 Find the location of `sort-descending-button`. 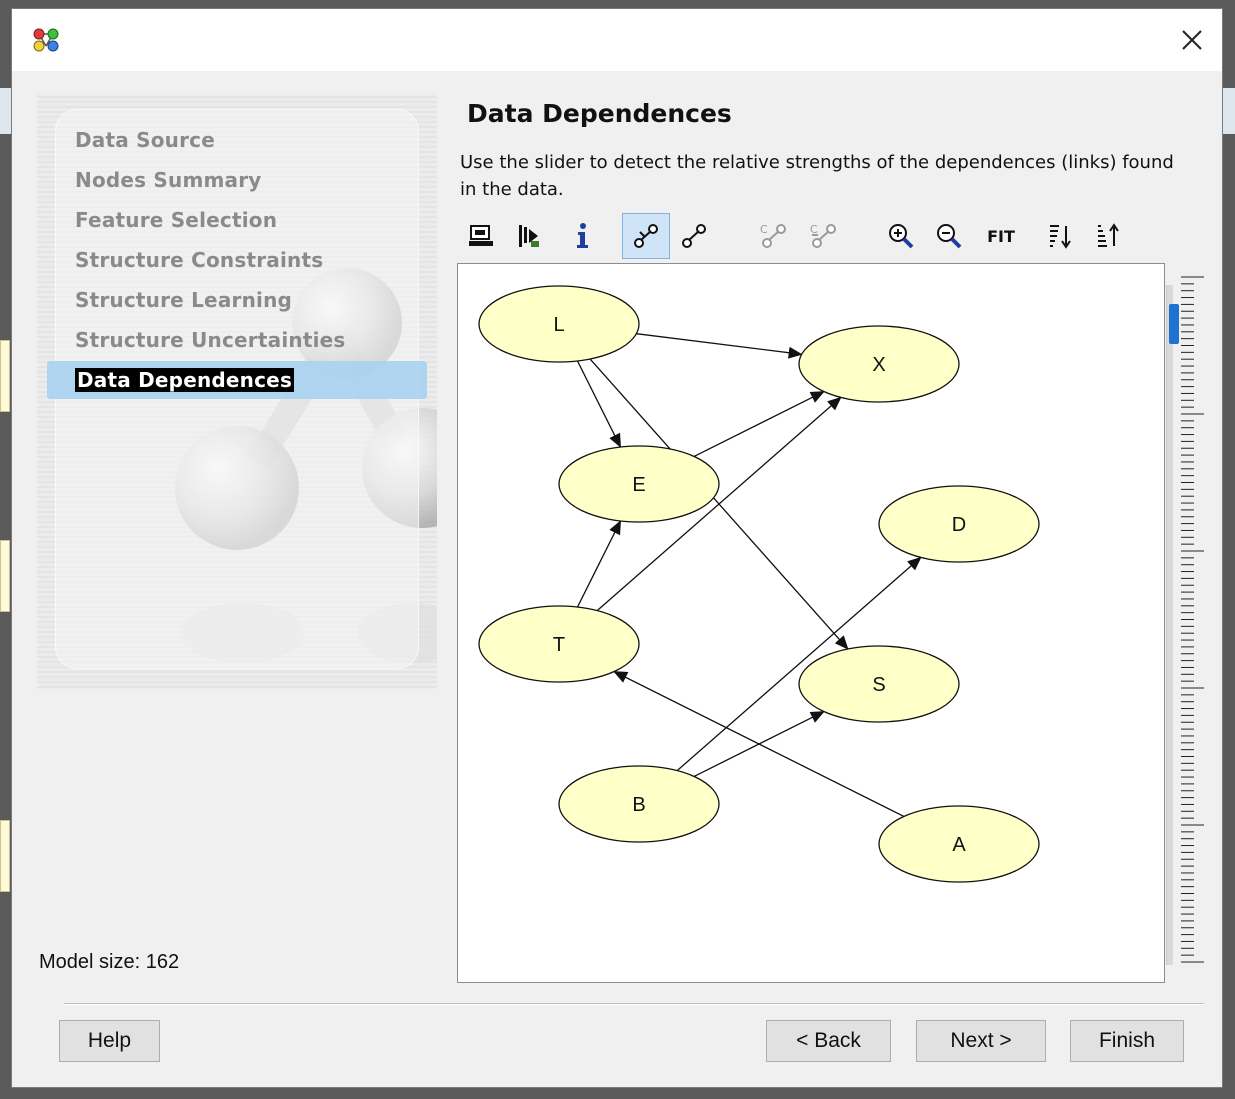

sort-descending-button is located at coordinates (1061, 236).